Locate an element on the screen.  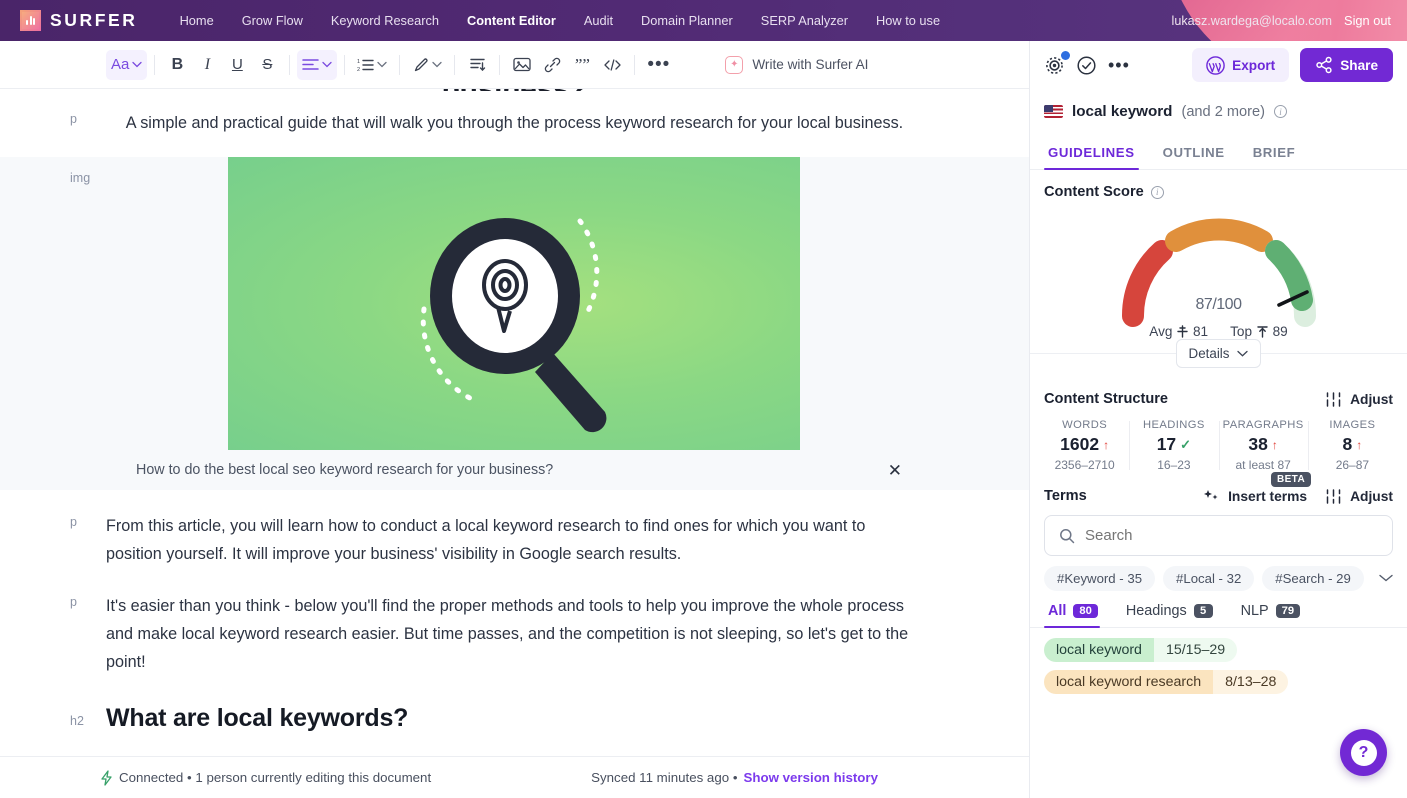
keyword-info-icon: i is located at coordinates (1280, 111).